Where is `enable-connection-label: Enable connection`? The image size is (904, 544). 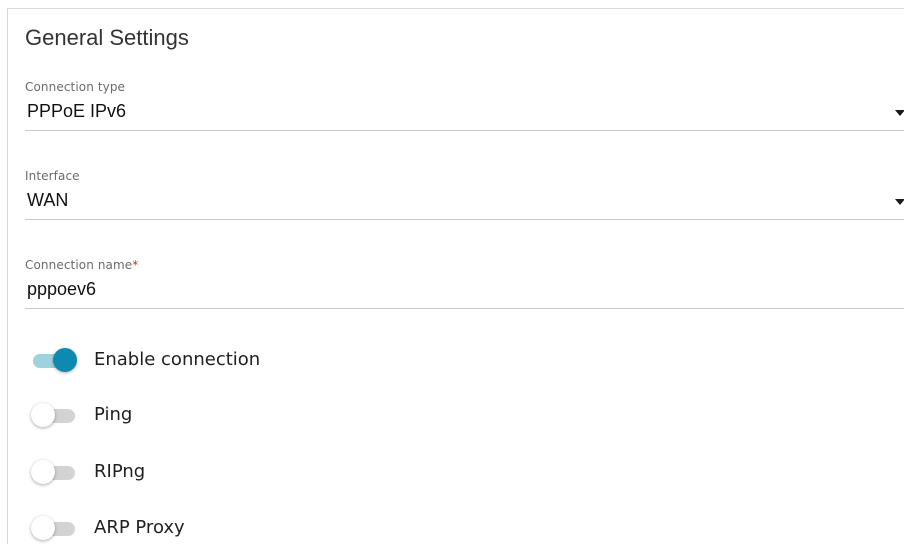 enable-connection-label: Enable connection is located at coordinates (177, 359).